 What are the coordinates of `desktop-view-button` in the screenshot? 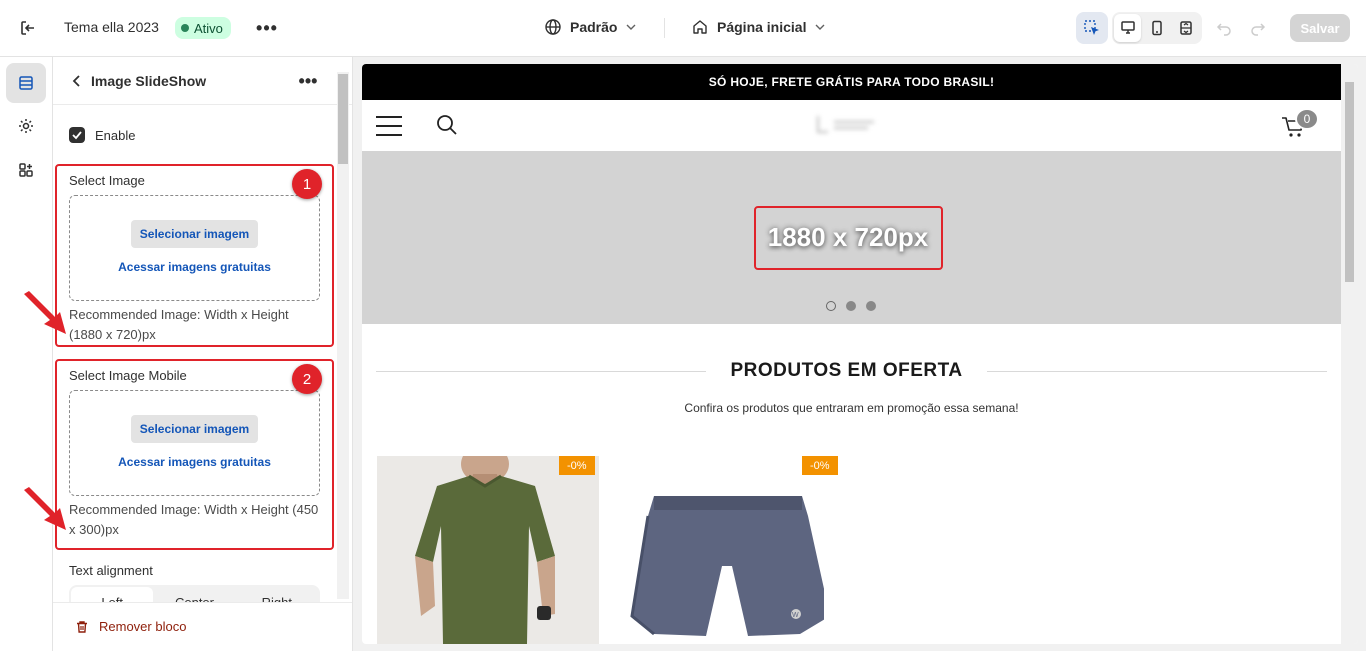 It's located at (1128, 28).